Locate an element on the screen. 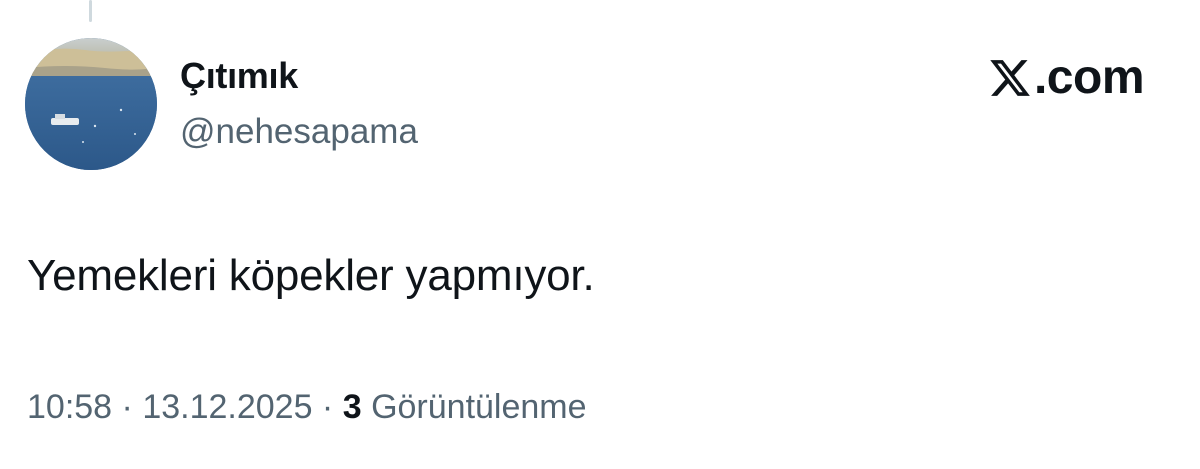 The width and height of the screenshot is (1200, 469). author-handle: @nehesapama is located at coordinates (299, 132).